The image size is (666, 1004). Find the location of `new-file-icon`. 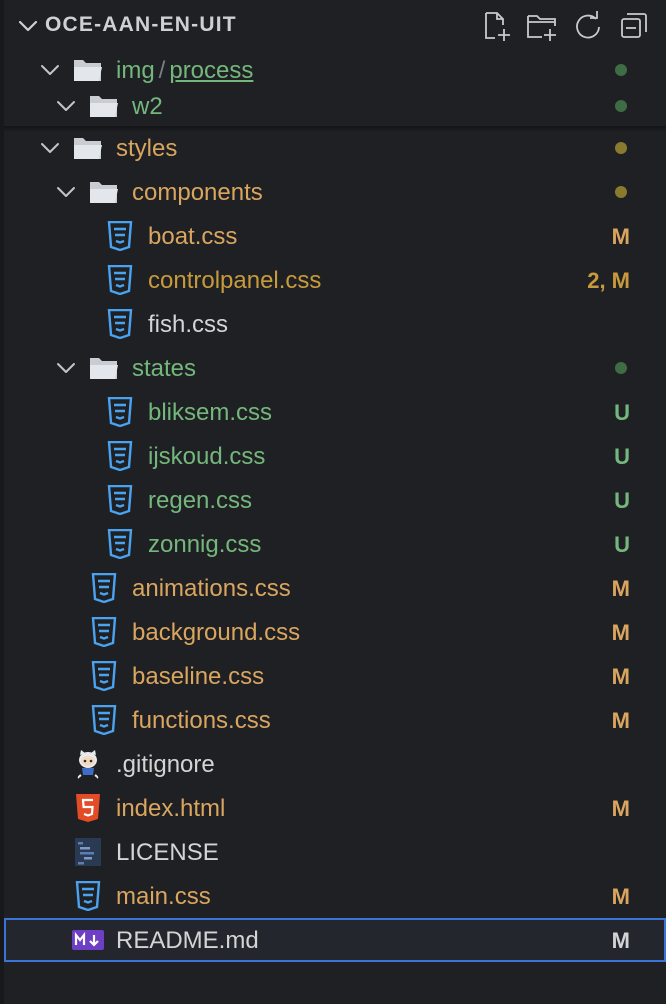

new-file-icon is located at coordinates (496, 26).